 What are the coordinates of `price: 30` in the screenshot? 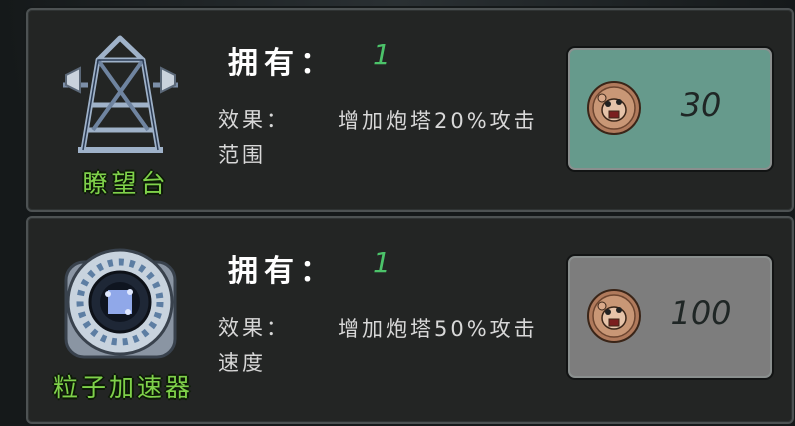 It's located at (701, 105).